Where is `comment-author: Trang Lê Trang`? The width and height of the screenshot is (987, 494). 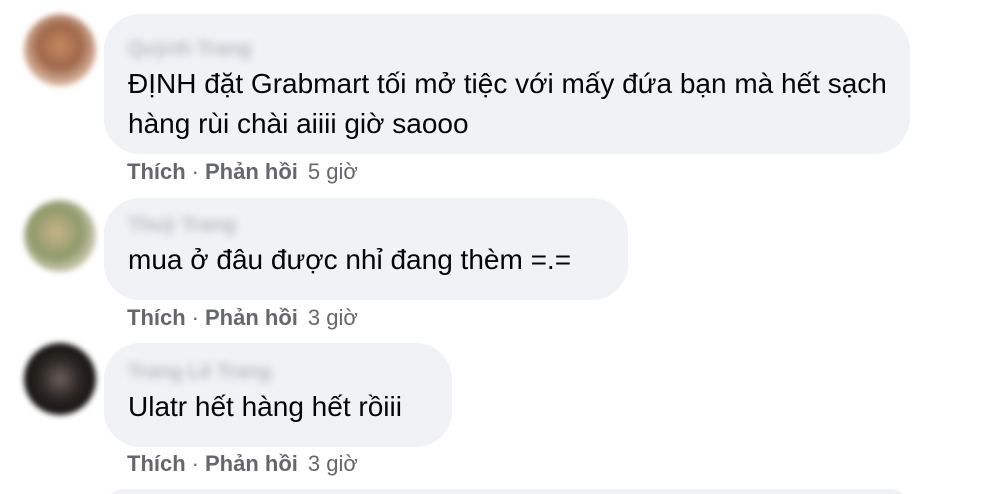
comment-author: Trang Lê Trang is located at coordinates (253, 372).